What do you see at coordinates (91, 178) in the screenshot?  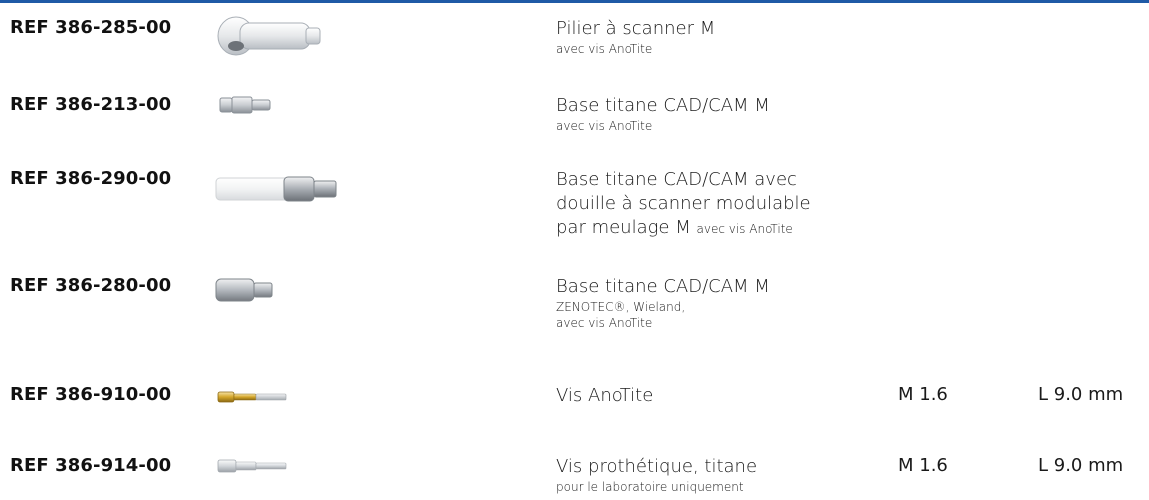 I see `product-ref: REF 386-290-00` at bounding box center [91, 178].